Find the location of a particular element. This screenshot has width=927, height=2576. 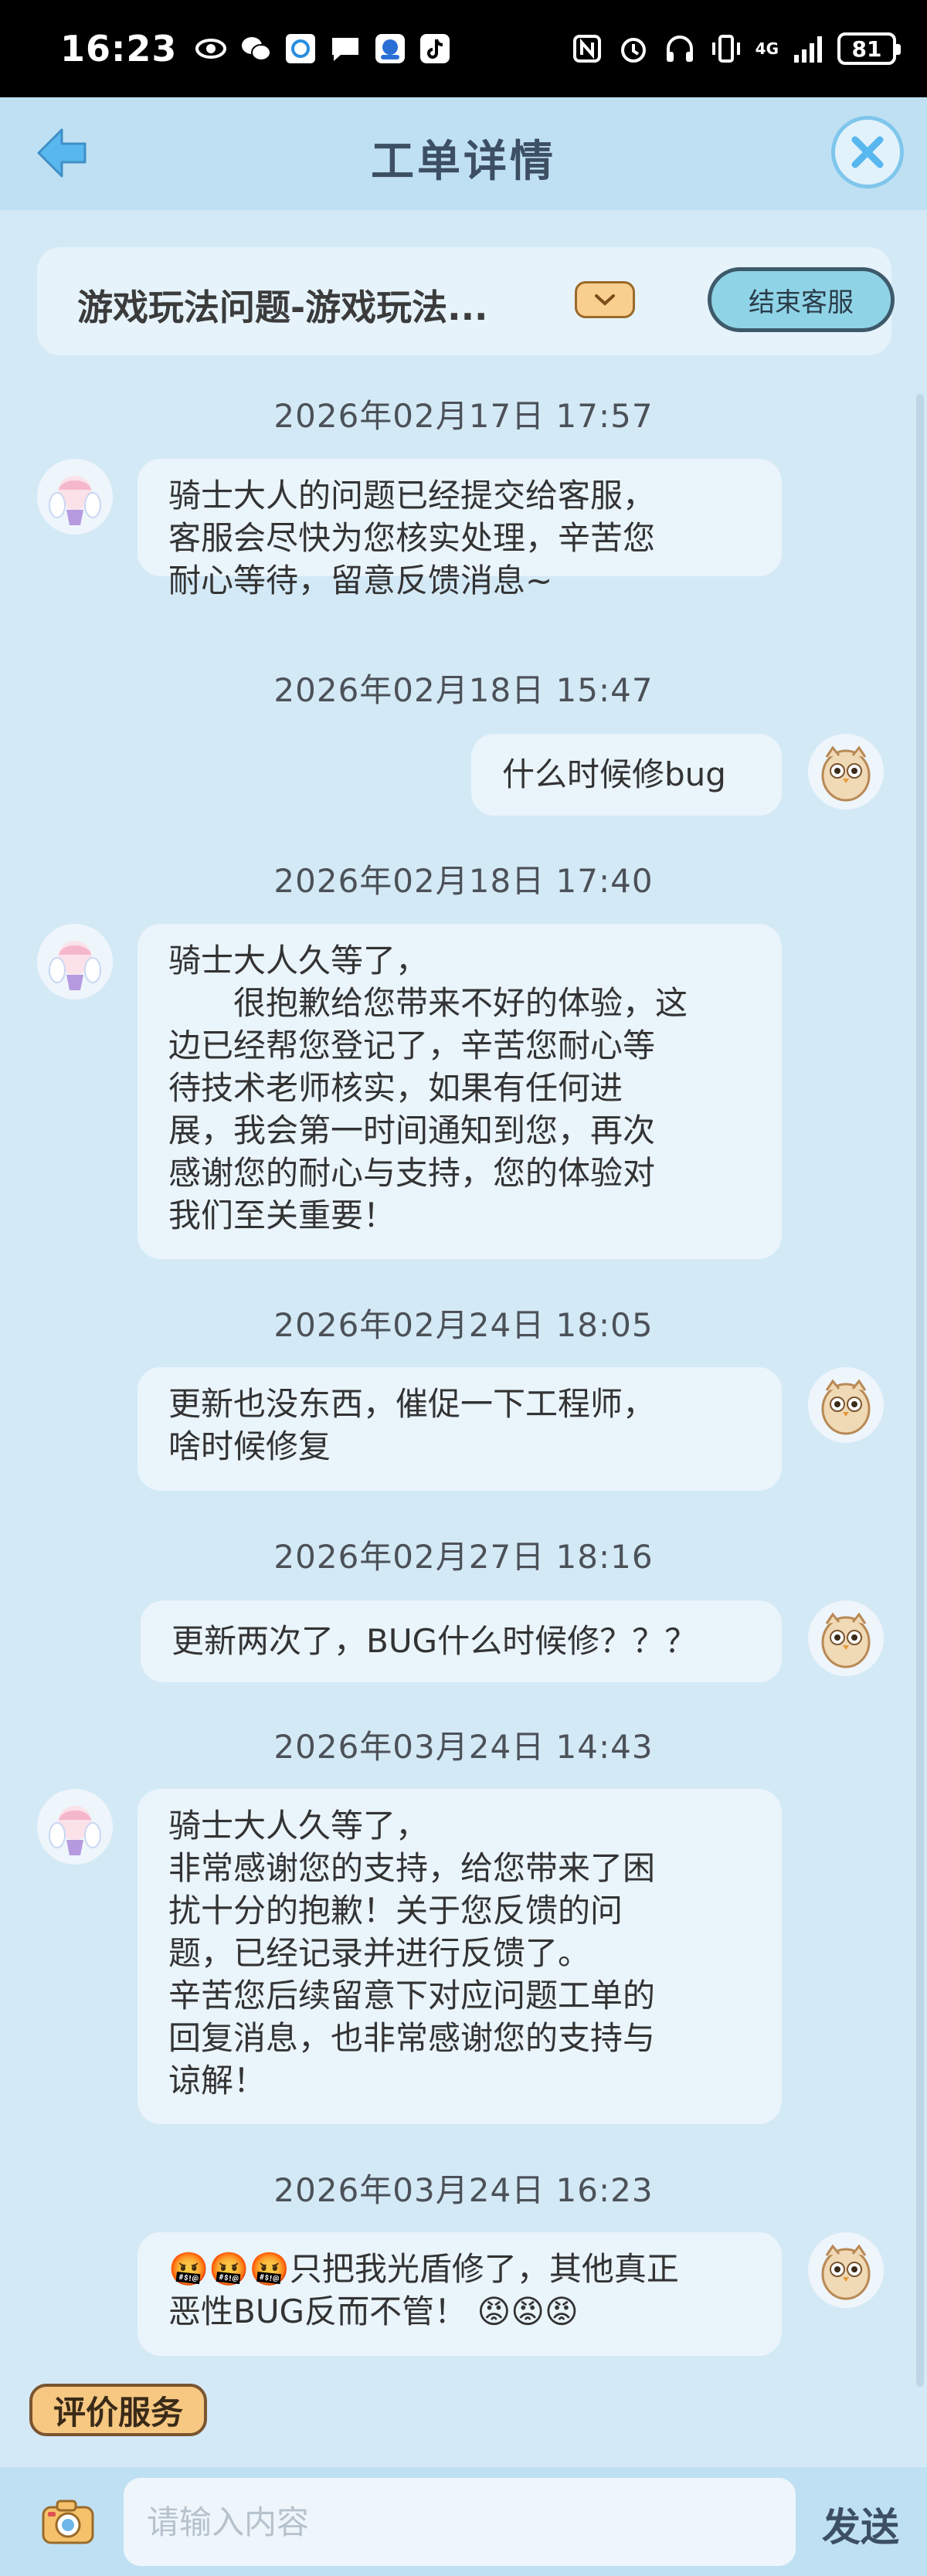

page-title: 工单详情 is located at coordinates (463, 162).